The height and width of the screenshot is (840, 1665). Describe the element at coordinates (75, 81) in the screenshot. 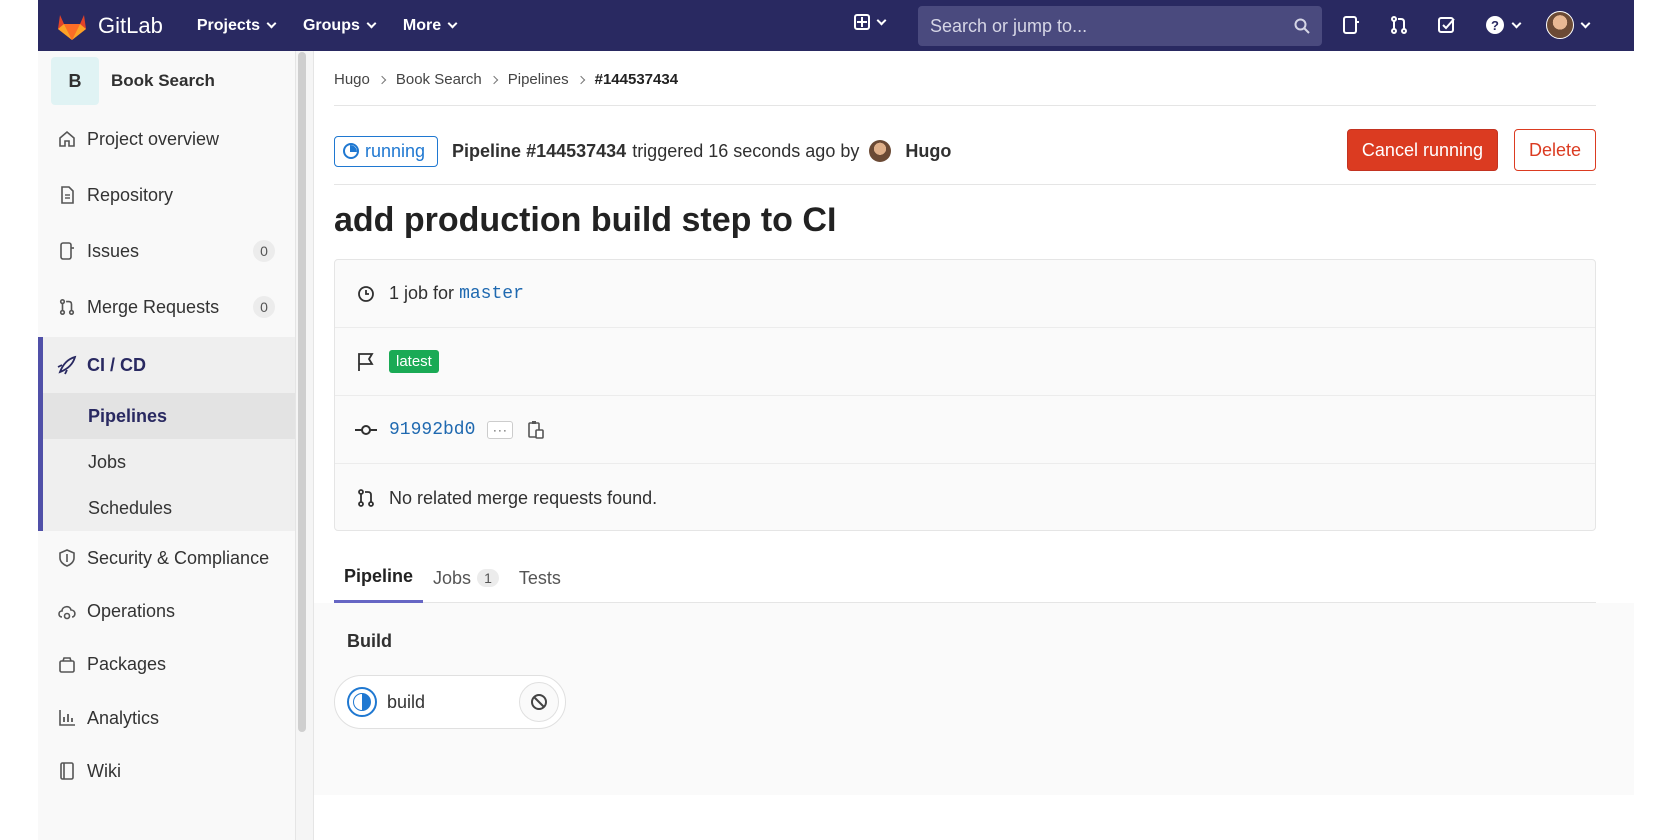

I see `project-avatar: B` at that location.